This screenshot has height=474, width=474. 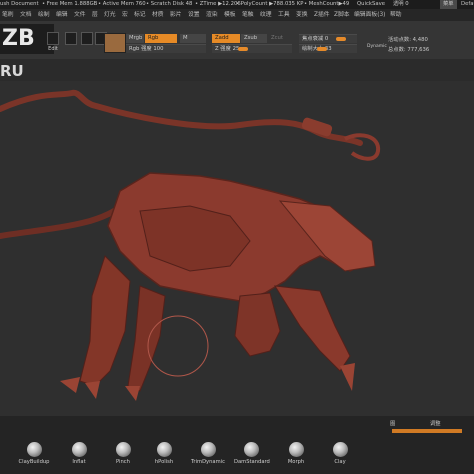 What do you see at coordinates (377, 46) in the screenshot?
I see `dynamic-button: Dynamic` at bounding box center [377, 46].